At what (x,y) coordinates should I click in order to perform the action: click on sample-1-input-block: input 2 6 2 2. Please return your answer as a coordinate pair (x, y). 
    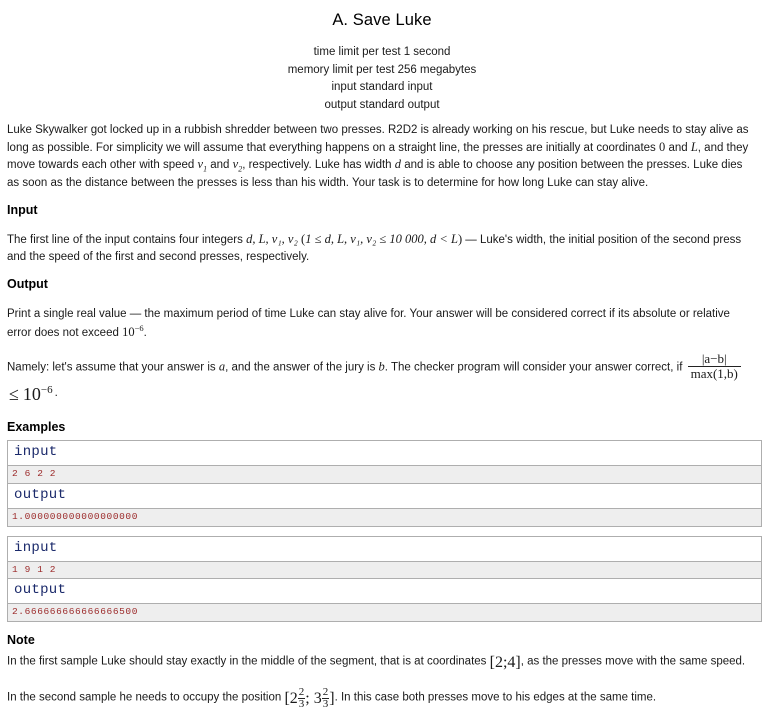
    Looking at the image, I should click on (384, 461).